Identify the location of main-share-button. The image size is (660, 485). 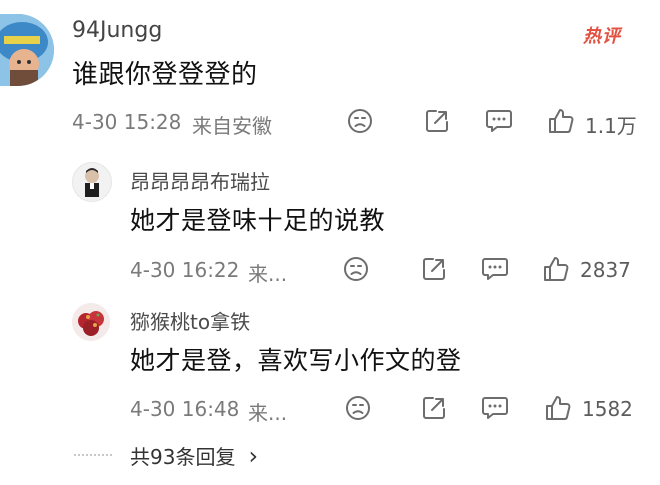
(437, 121).